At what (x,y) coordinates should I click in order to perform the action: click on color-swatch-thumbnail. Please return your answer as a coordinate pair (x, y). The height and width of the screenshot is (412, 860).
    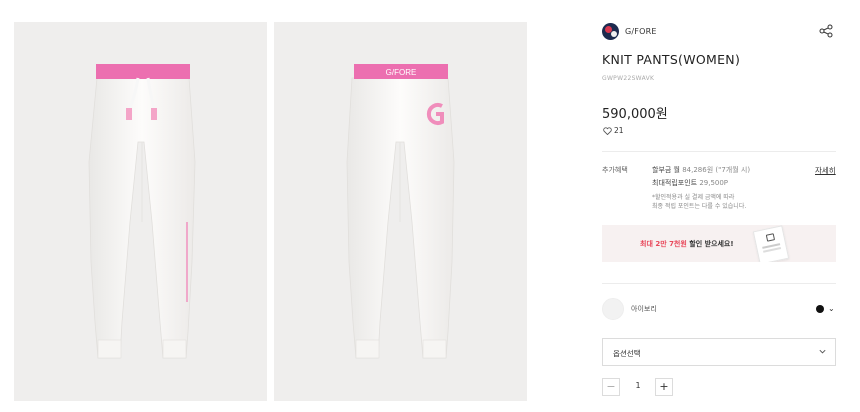
    Looking at the image, I should click on (613, 309).